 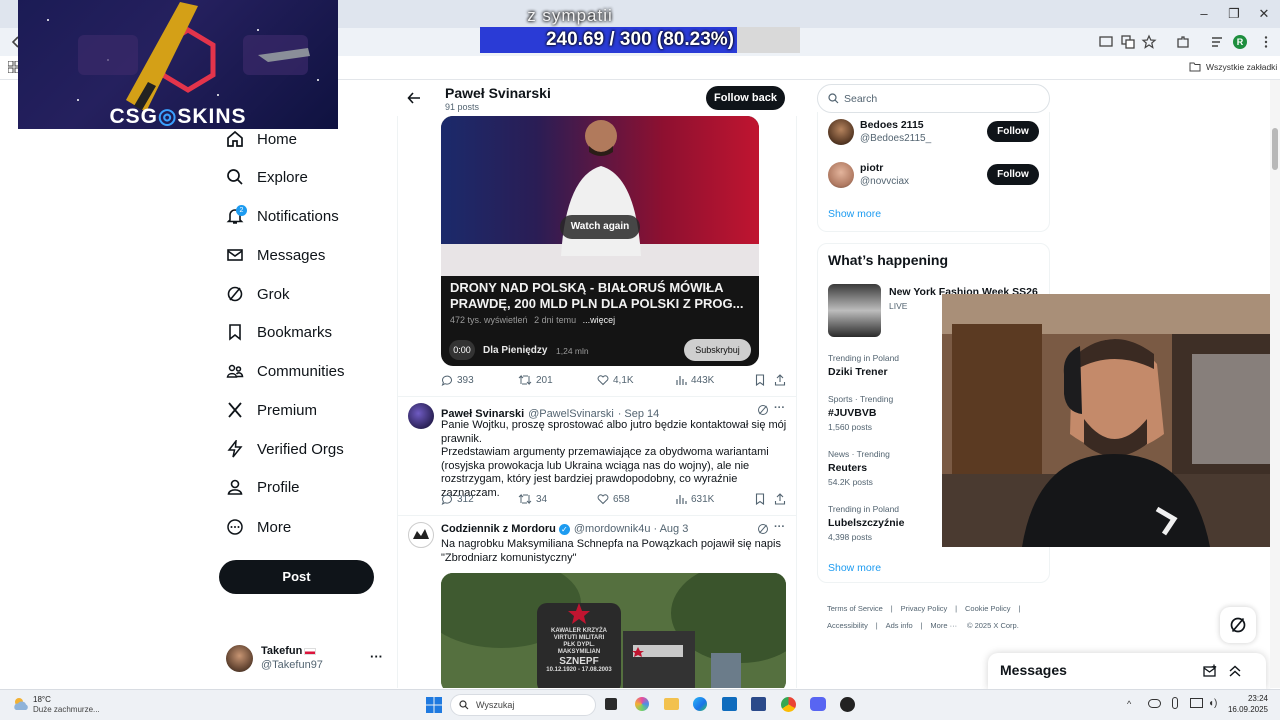 I want to click on media-controls-icon, so click(x=1218, y=42).